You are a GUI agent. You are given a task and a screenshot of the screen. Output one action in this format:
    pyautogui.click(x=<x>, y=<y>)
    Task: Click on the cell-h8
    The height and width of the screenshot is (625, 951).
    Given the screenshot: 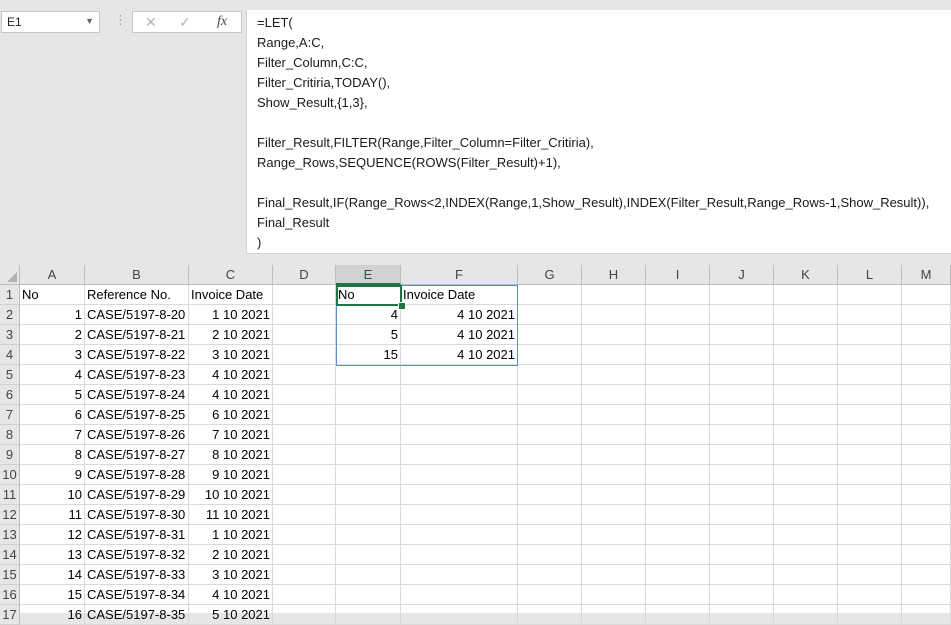 What is the action you would take?
    pyautogui.click(x=614, y=435)
    